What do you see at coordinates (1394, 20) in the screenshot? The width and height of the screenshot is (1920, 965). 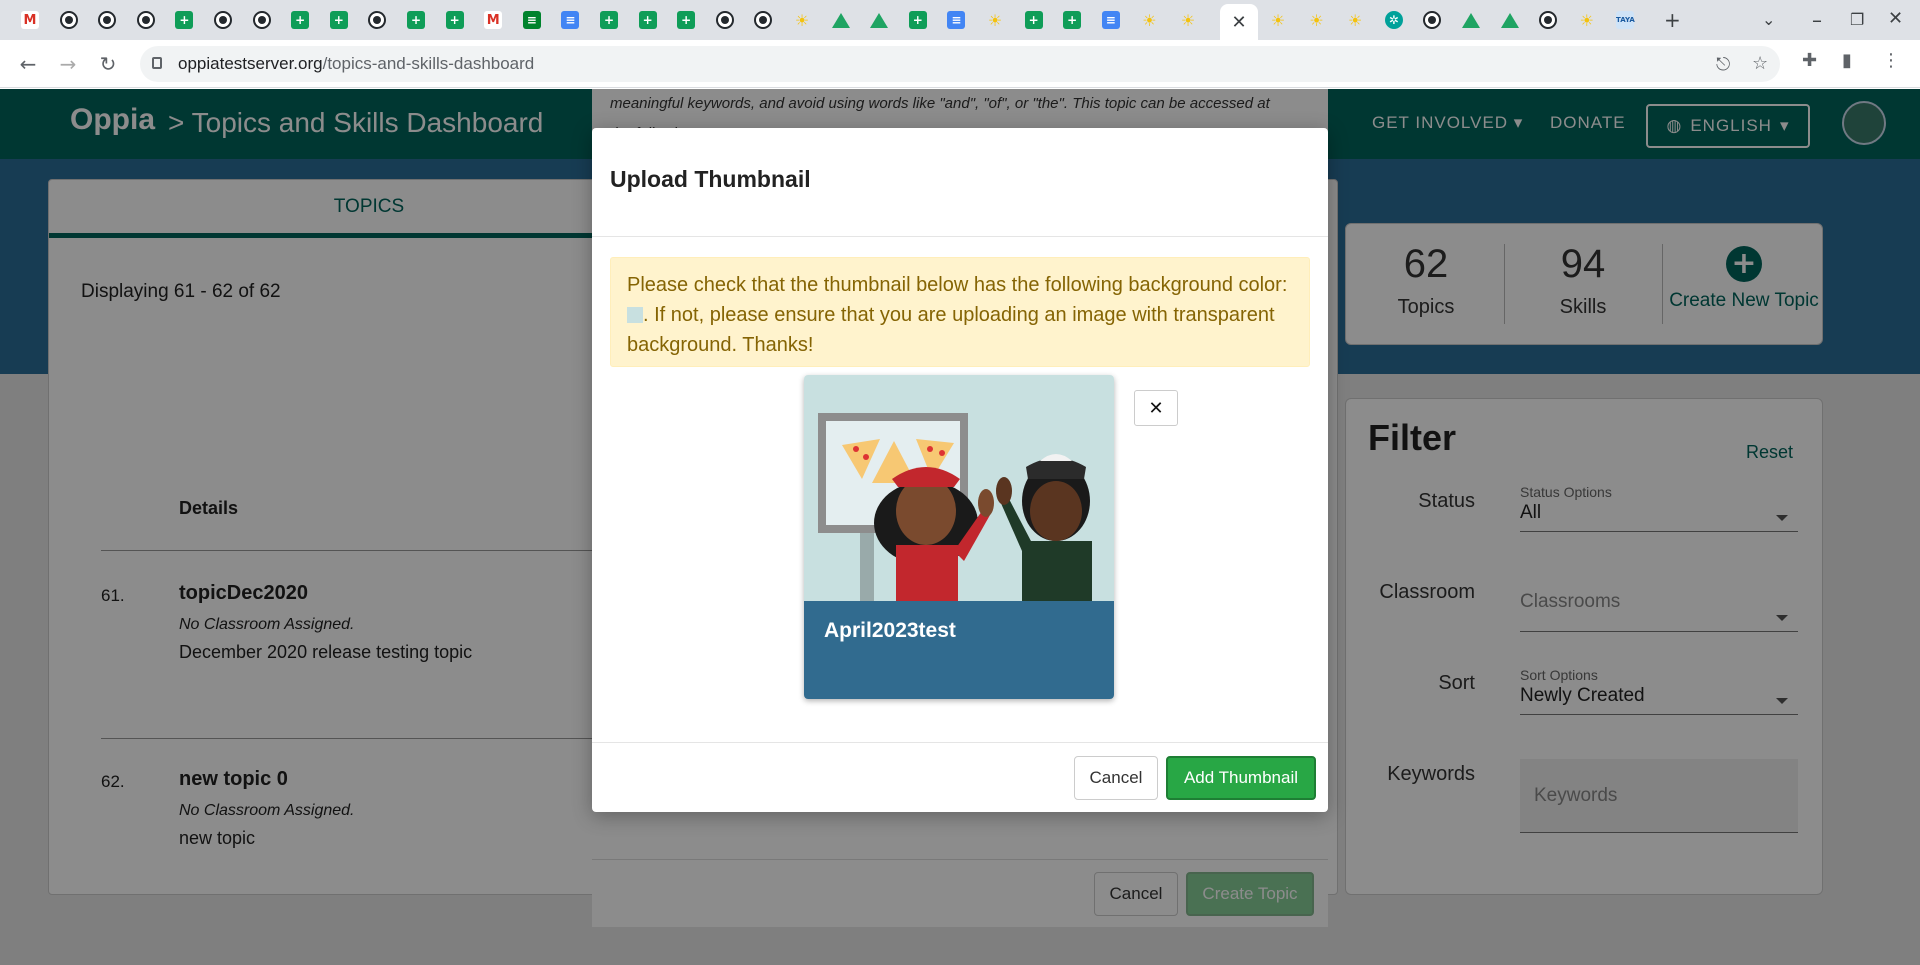 I see `browser-tab: ✲` at bounding box center [1394, 20].